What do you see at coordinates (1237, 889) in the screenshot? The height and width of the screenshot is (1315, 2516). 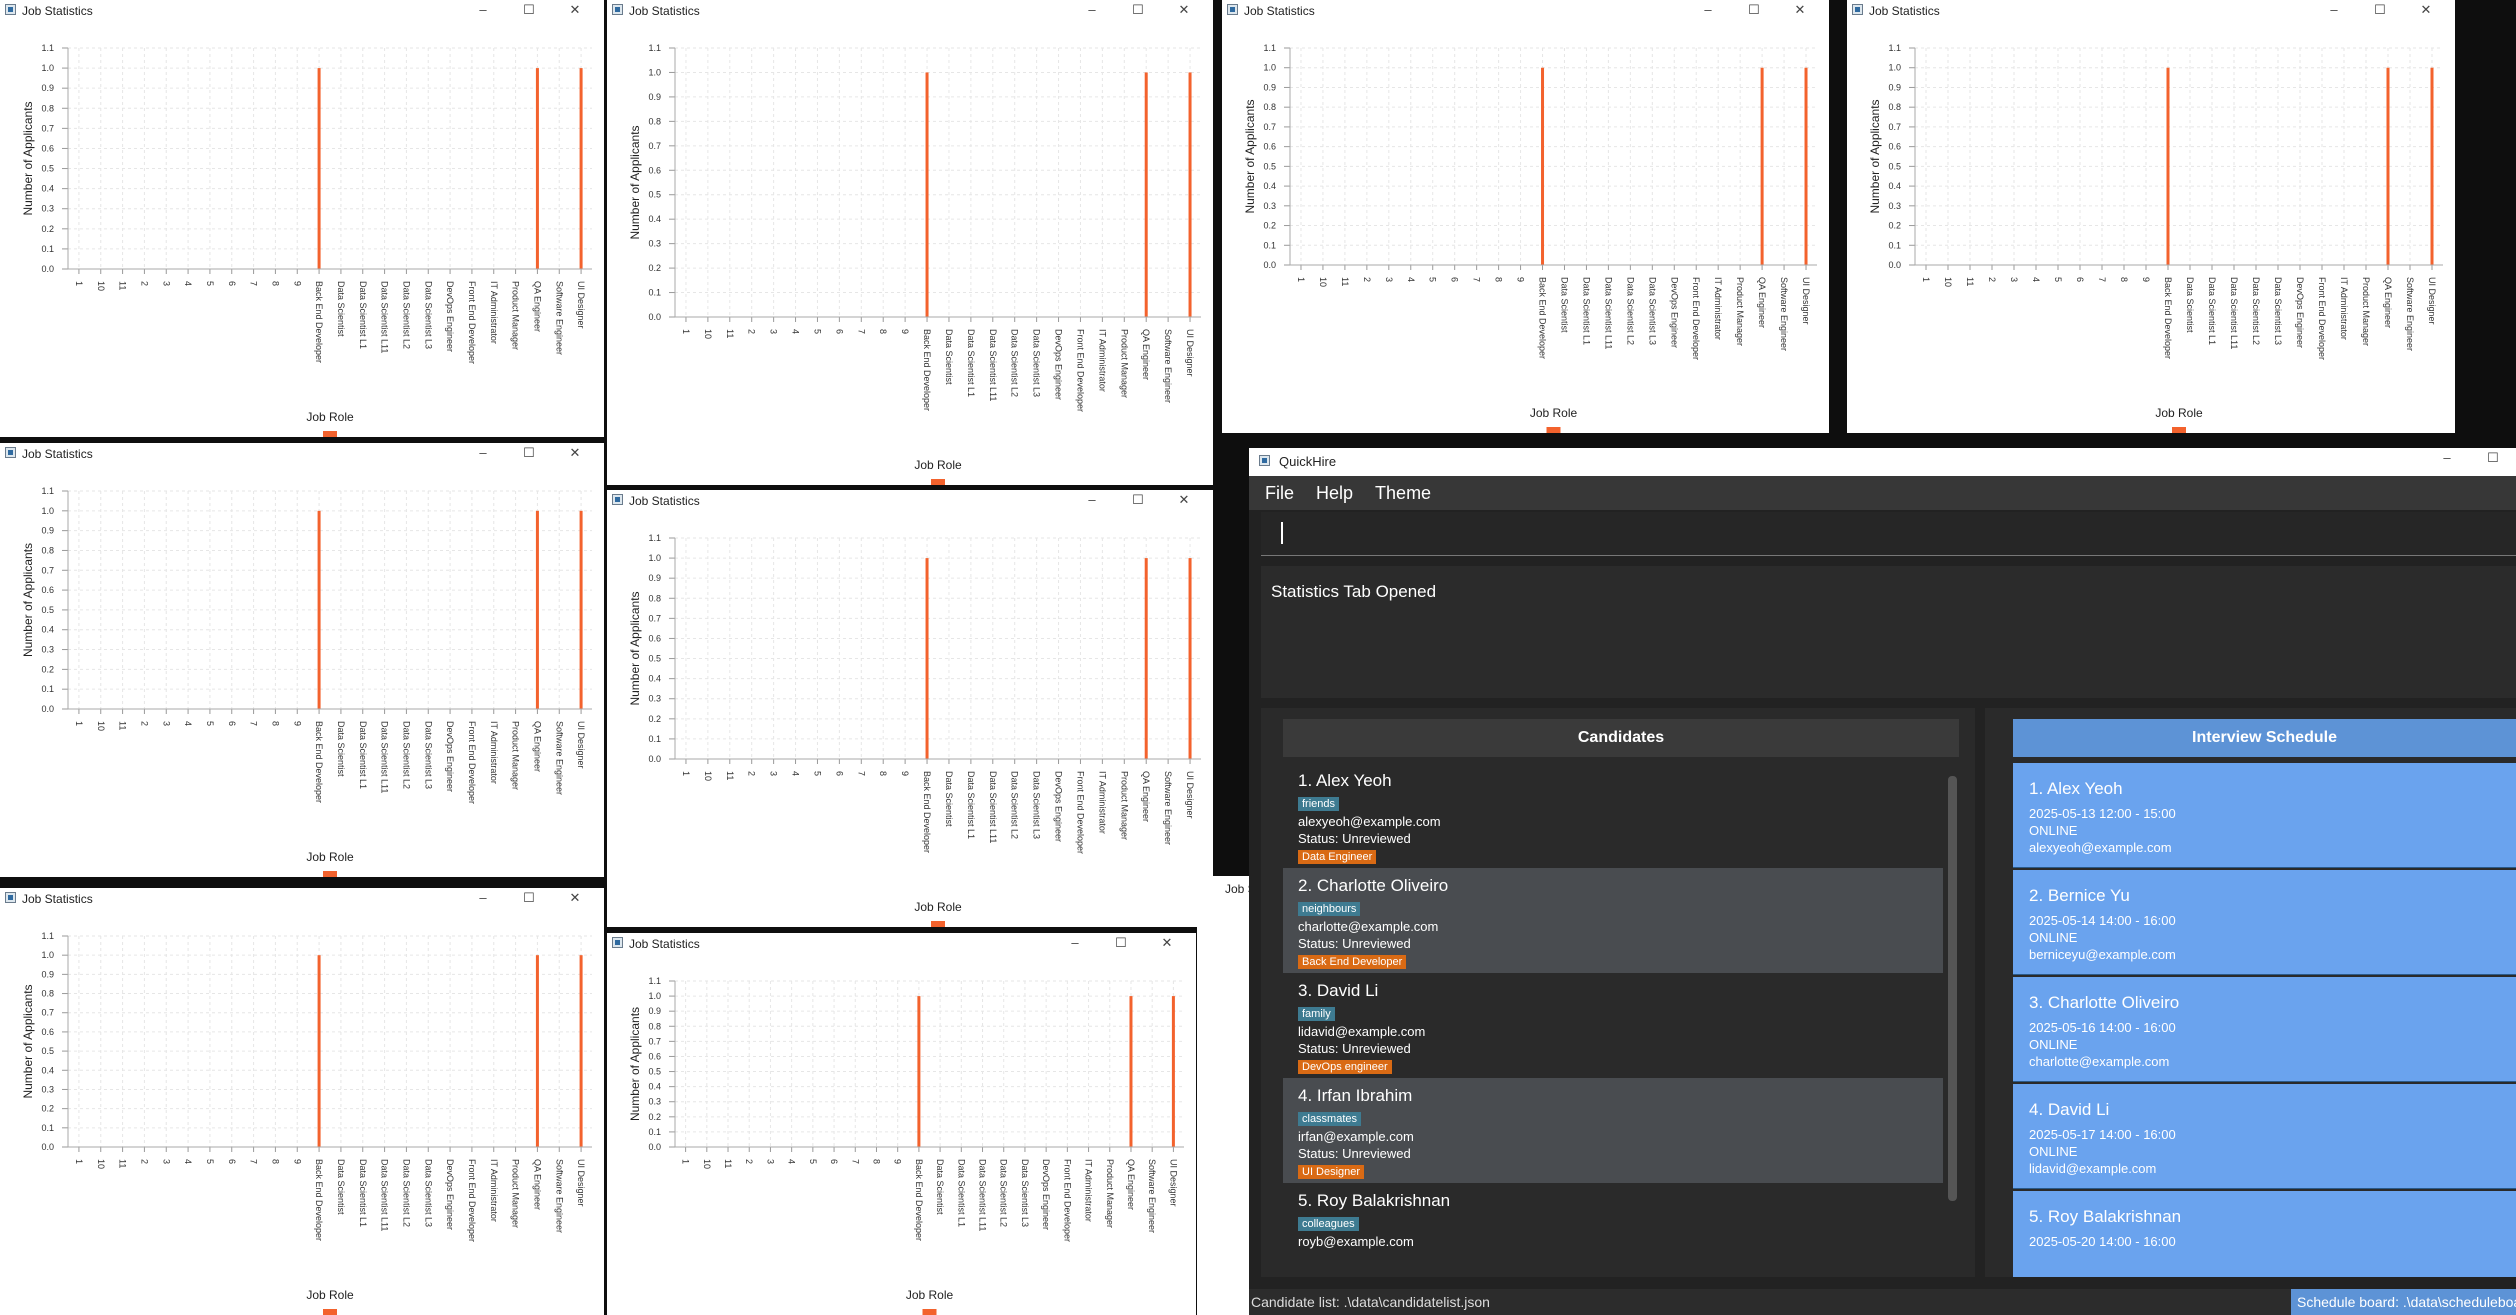 I see `partial-window-title: Job Statistics` at bounding box center [1237, 889].